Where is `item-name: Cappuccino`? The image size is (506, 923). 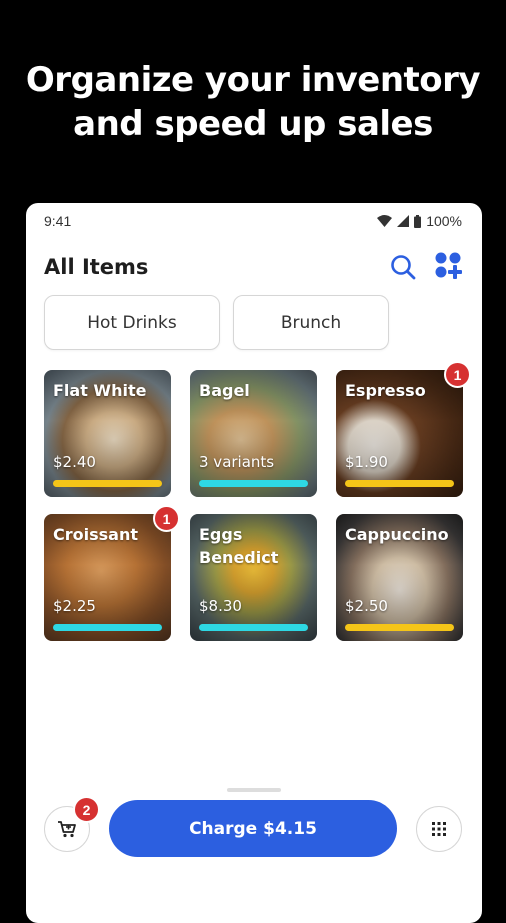 item-name: Cappuccino is located at coordinates (397, 534).